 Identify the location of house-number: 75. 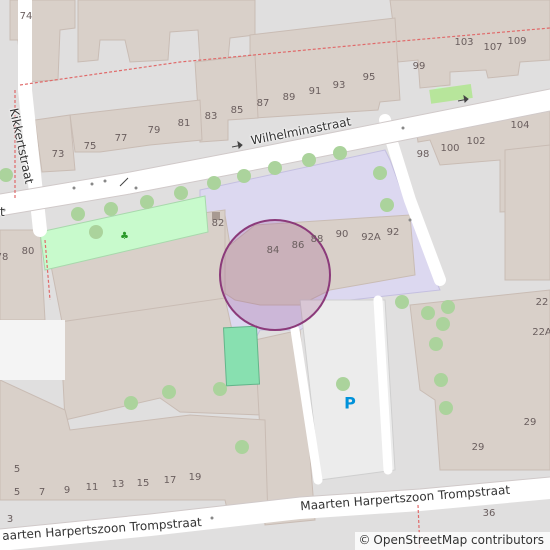
(90, 146).